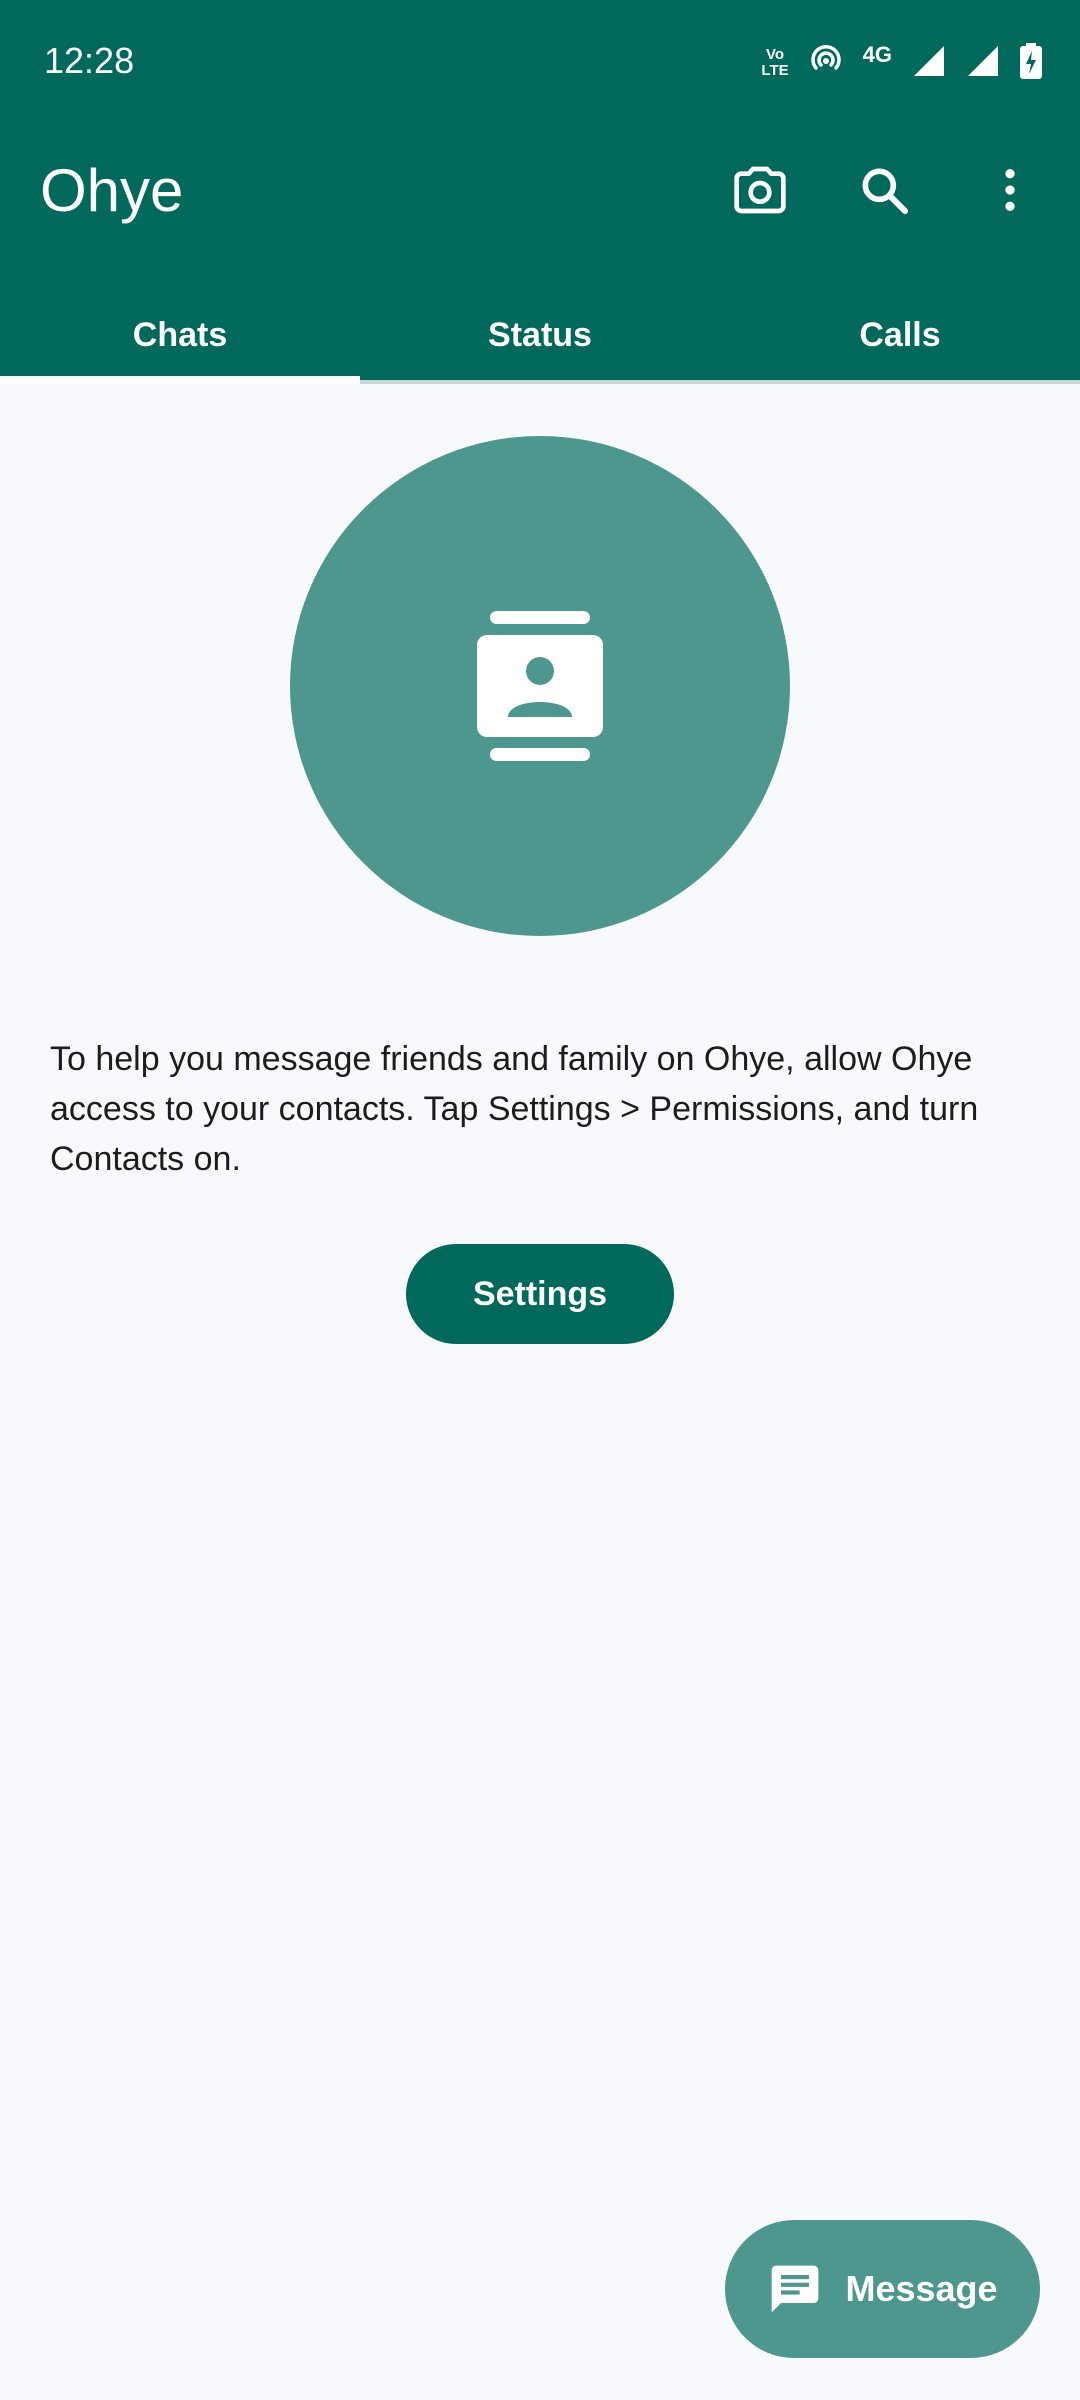 This screenshot has width=1080, height=2400. What do you see at coordinates (180, 334) in the screenshot?
I see `tab-chats-label: Chats` at bounding box center [180, 334].